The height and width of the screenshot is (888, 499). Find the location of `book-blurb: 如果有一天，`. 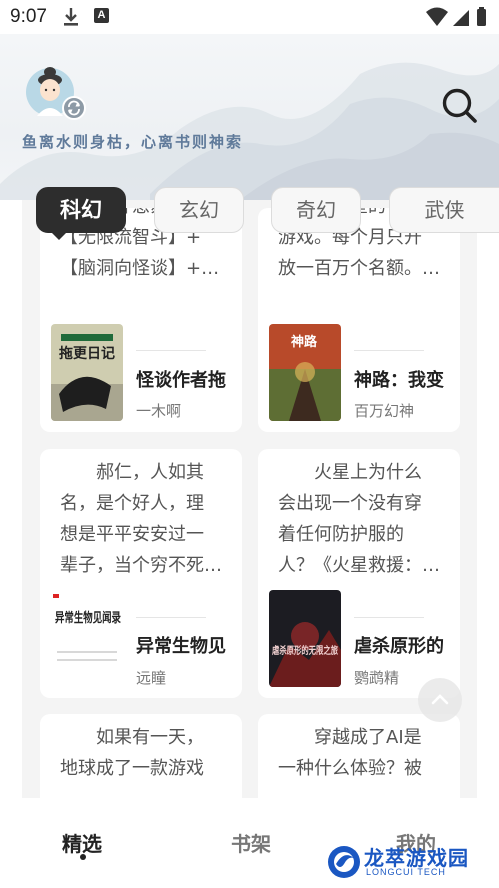

book-blurb: 如果有一天， is located at coordinates (144, 737).